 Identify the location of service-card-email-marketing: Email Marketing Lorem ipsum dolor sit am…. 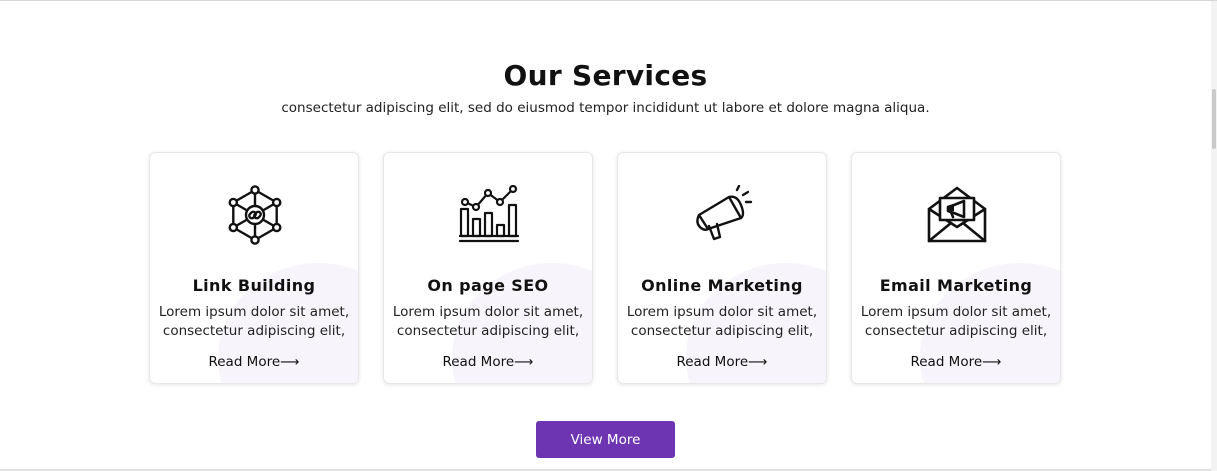
(956, 268).